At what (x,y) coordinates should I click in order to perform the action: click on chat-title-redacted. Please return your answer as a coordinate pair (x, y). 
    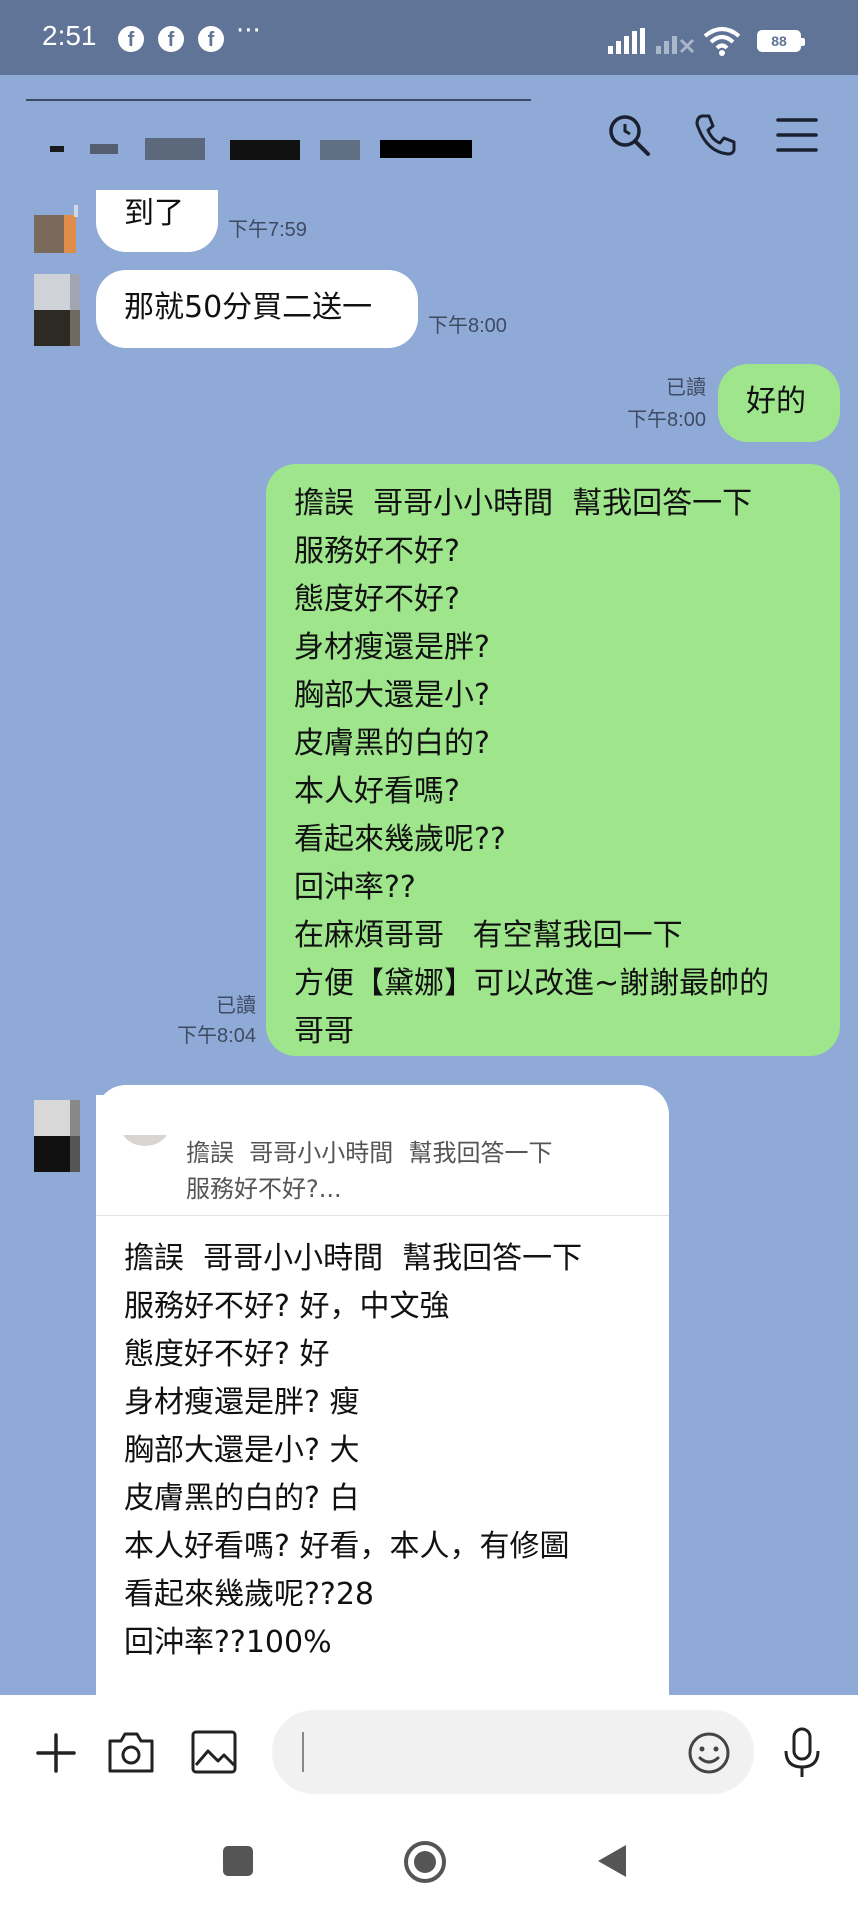
    Looking at the image, I should click on (261, 149).